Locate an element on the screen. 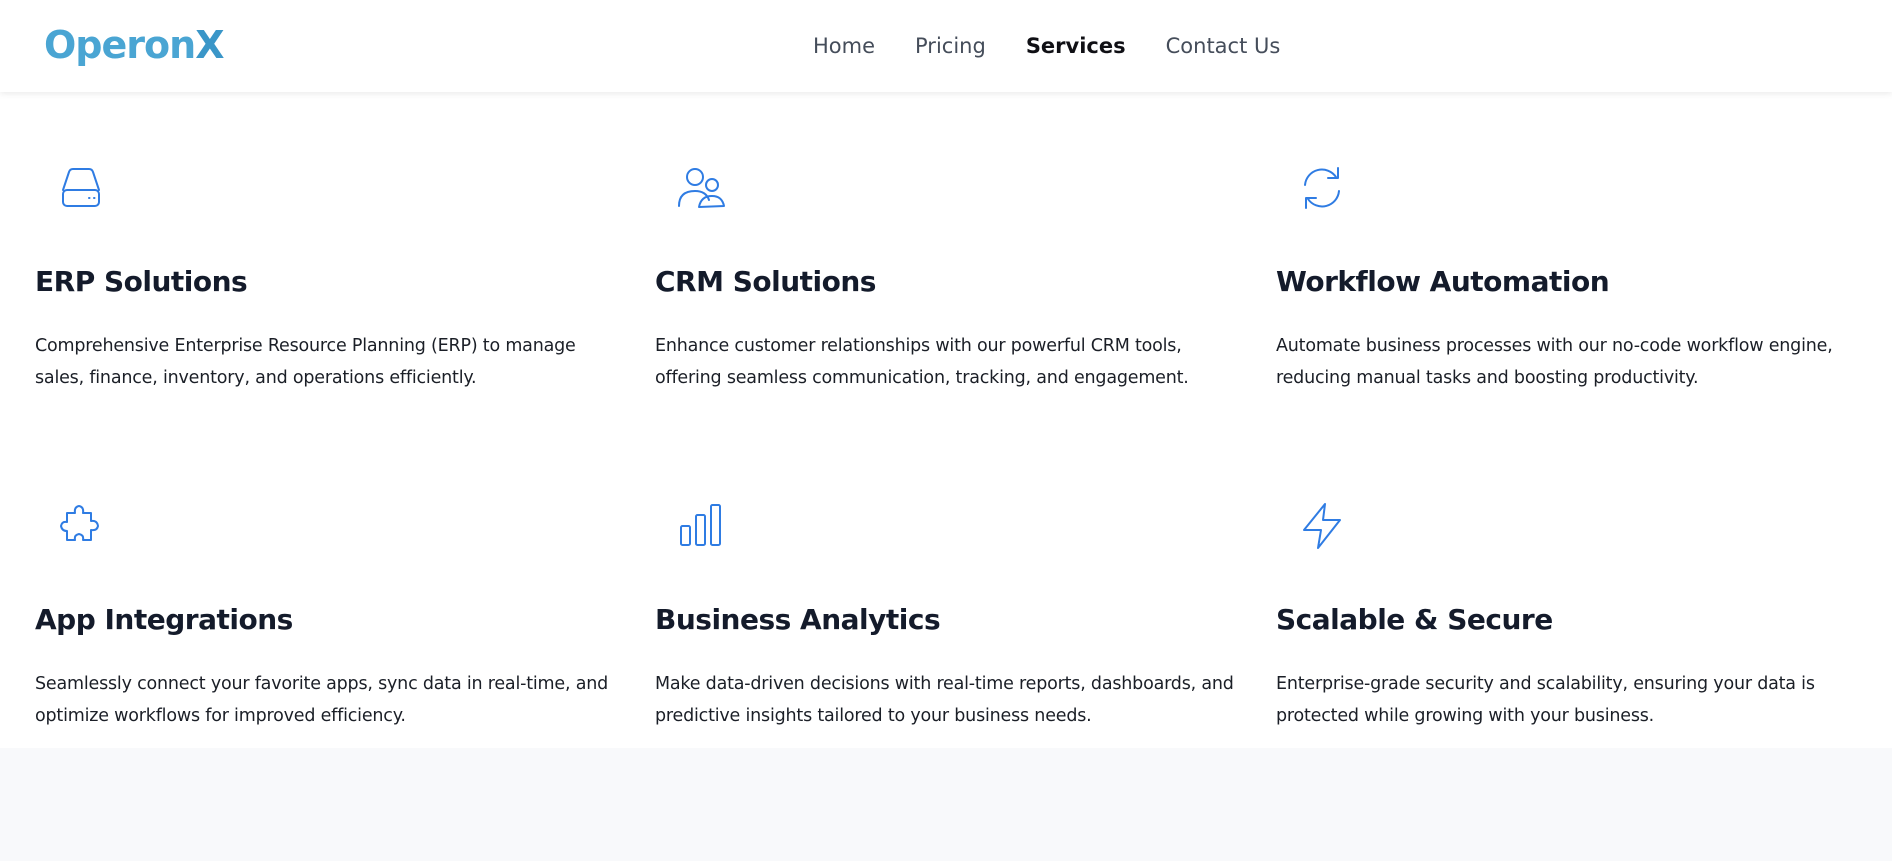  operonx-logo: Operon X is located at coordinates (134, 45).